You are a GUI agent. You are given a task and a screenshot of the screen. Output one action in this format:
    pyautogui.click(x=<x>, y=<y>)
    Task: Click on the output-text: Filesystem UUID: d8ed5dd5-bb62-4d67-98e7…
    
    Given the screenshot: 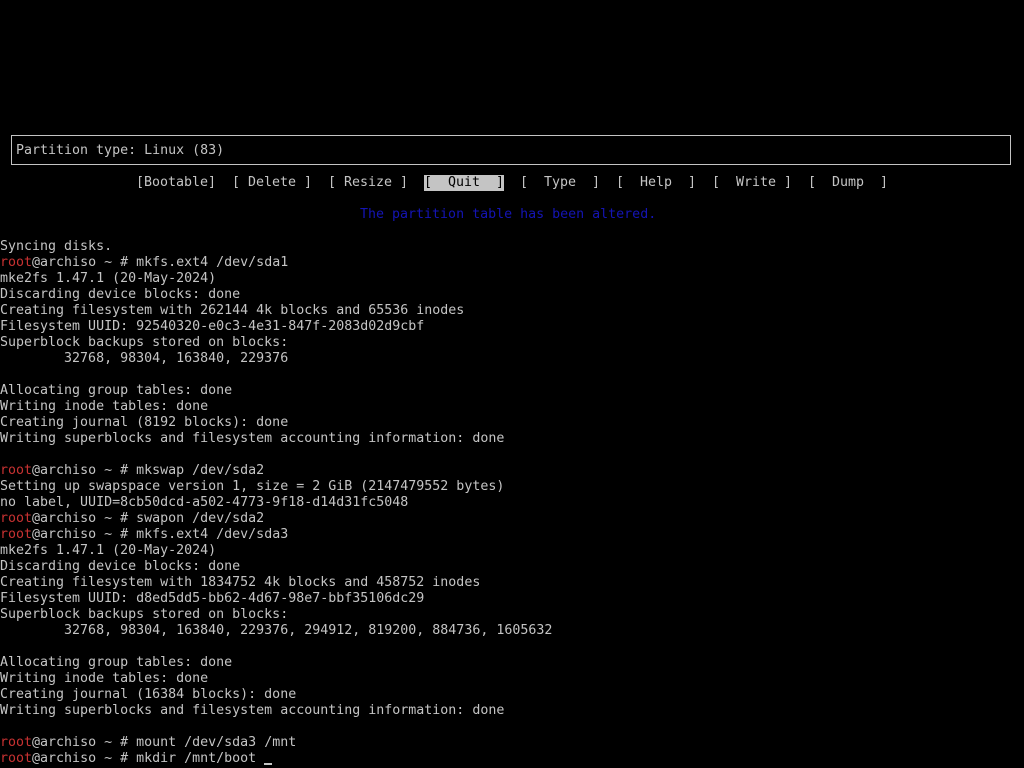 What is the action you would take?
    pyautogui.click(x=212, y=598)
    